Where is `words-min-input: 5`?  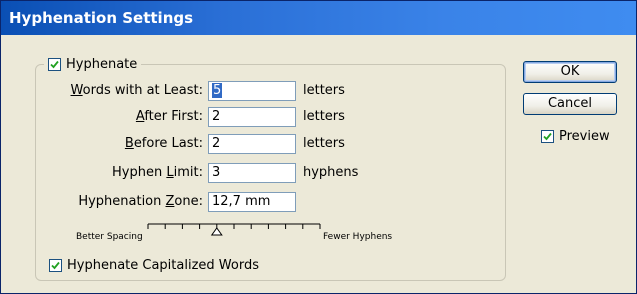 words-min-input: 5 is located at coordinates (252, 91).